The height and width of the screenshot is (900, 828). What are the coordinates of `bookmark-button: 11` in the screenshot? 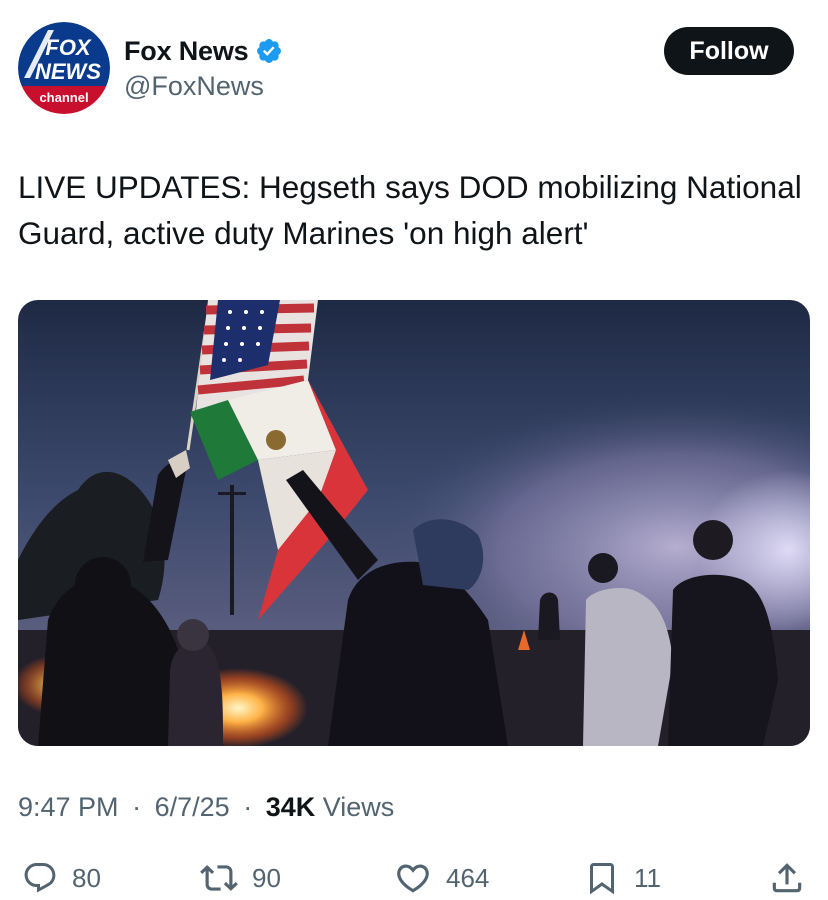 It's located at (622, 878).